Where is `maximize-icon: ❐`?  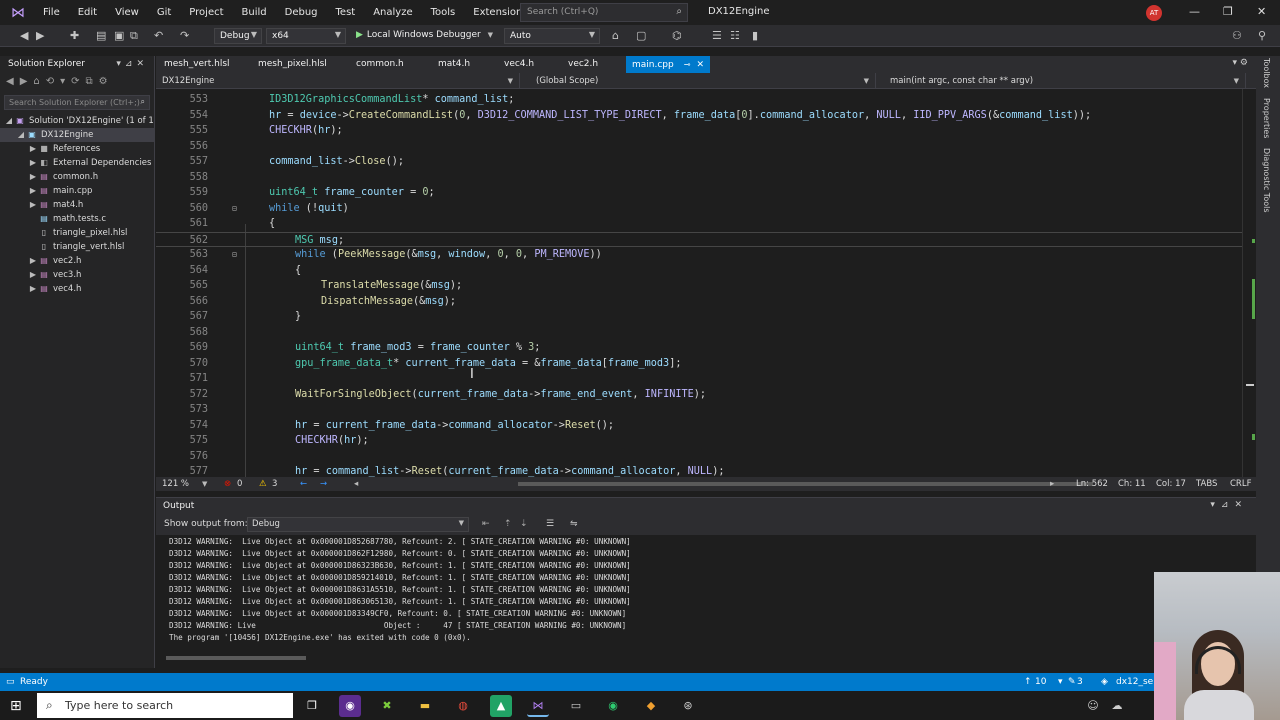 maximize-icon: ❐ is located at coordinates (1228, 11).